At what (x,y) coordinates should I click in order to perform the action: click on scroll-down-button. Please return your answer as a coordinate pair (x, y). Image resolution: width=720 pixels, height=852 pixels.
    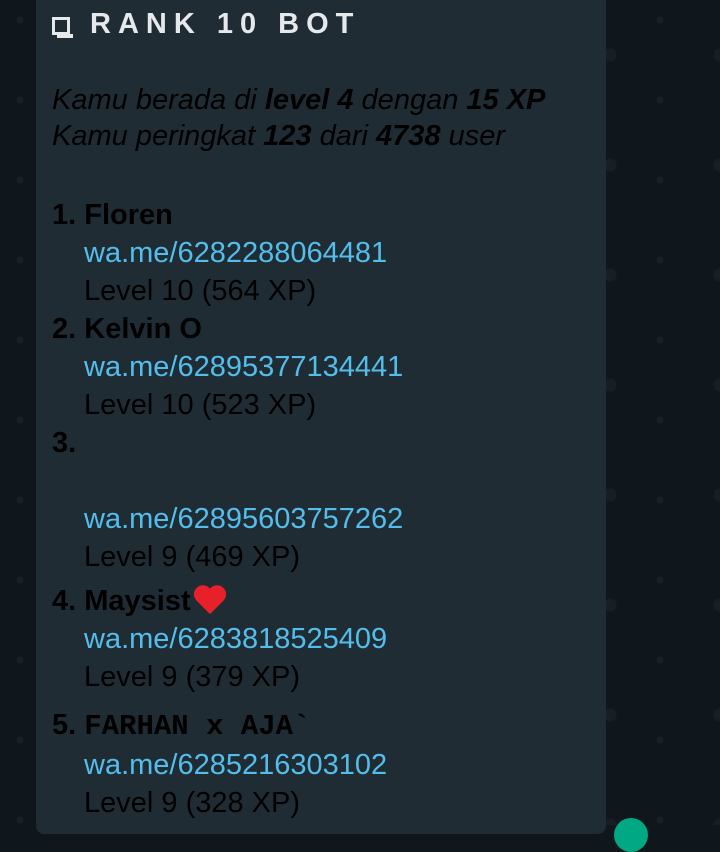
    Looking at the image, I should click on (631, 835).